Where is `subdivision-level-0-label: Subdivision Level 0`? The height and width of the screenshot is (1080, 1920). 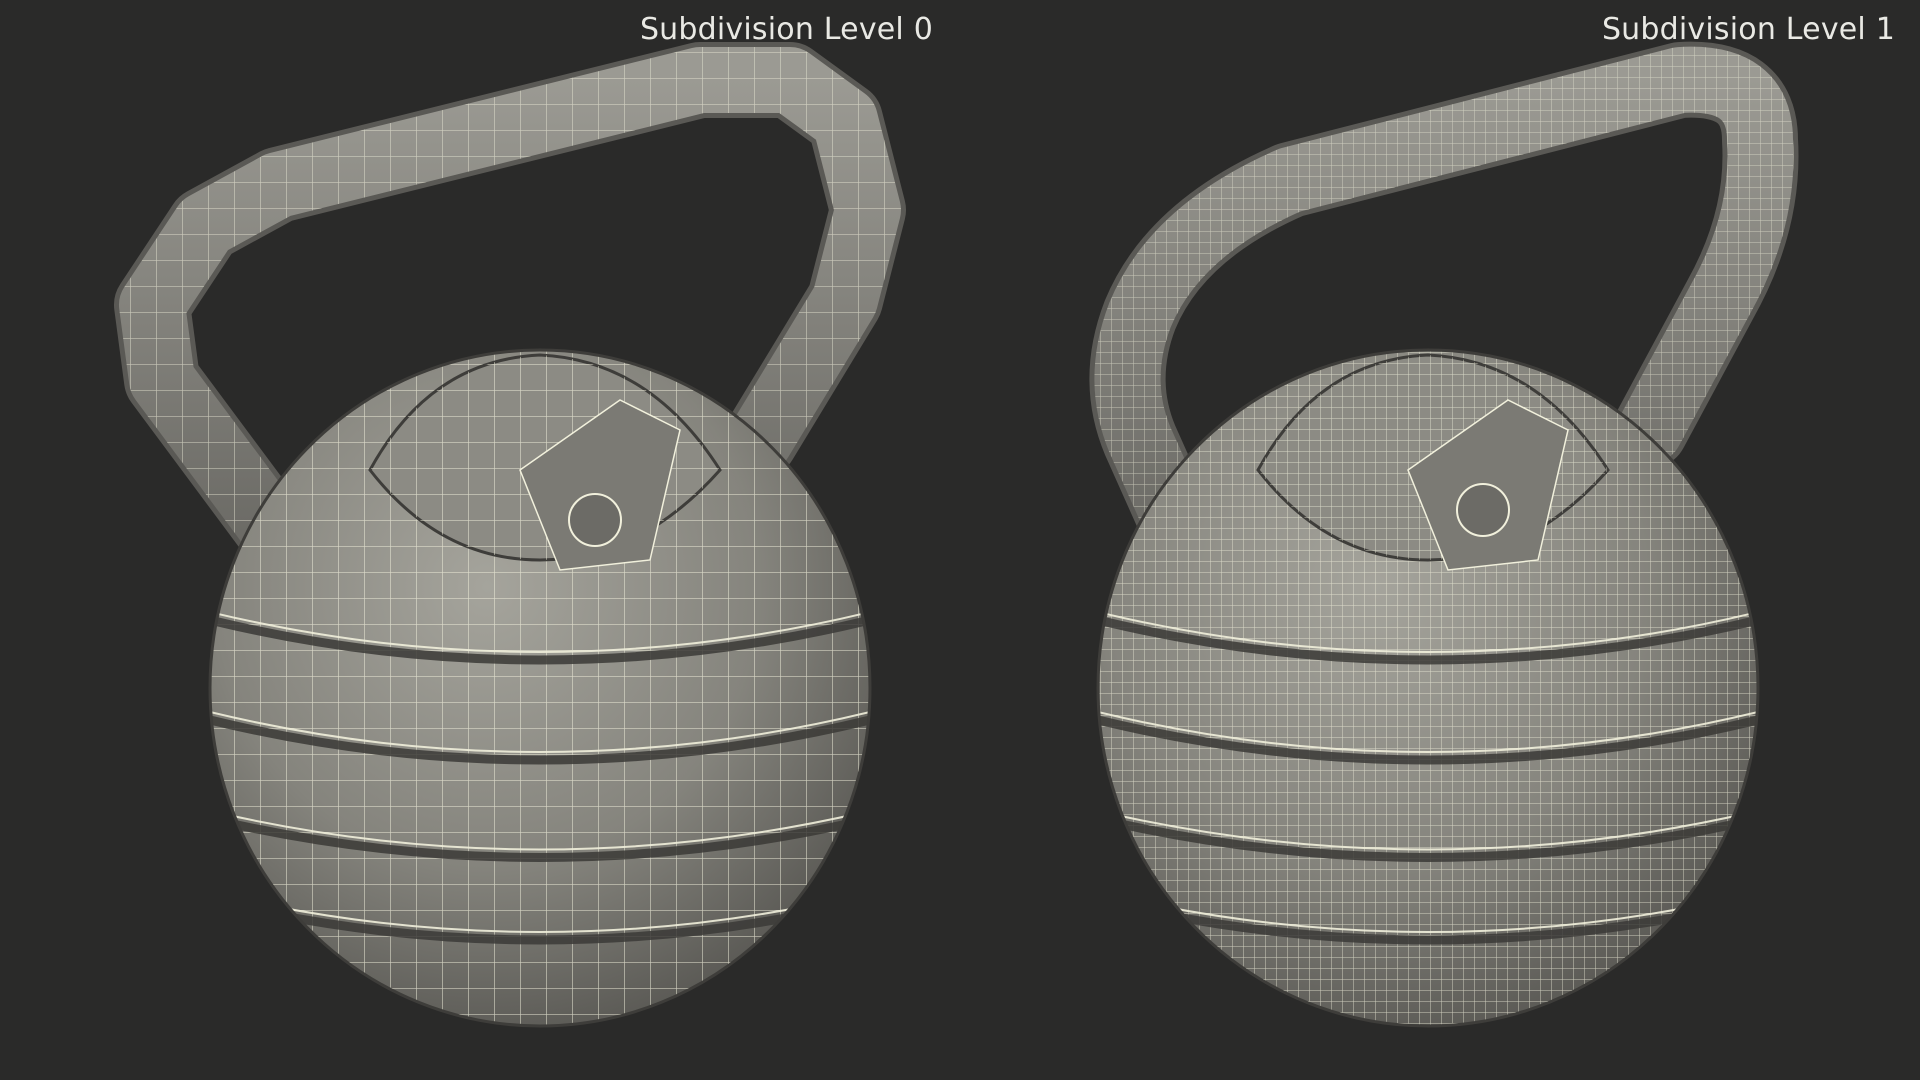 subdivision-level-0-label: Subdivision Level 0 is located at coordinates (786, 29).